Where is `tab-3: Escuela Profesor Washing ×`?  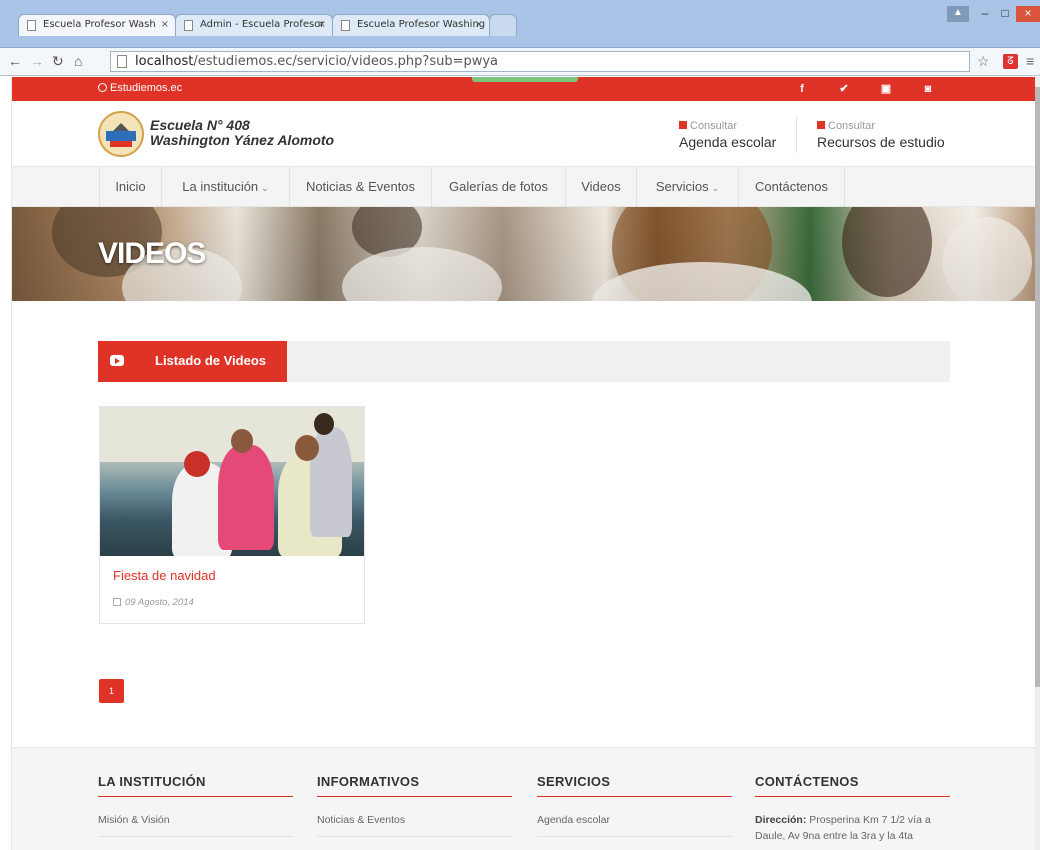
tab-3: Escuela Profesor Washing × is located at coordinates (411, 25).